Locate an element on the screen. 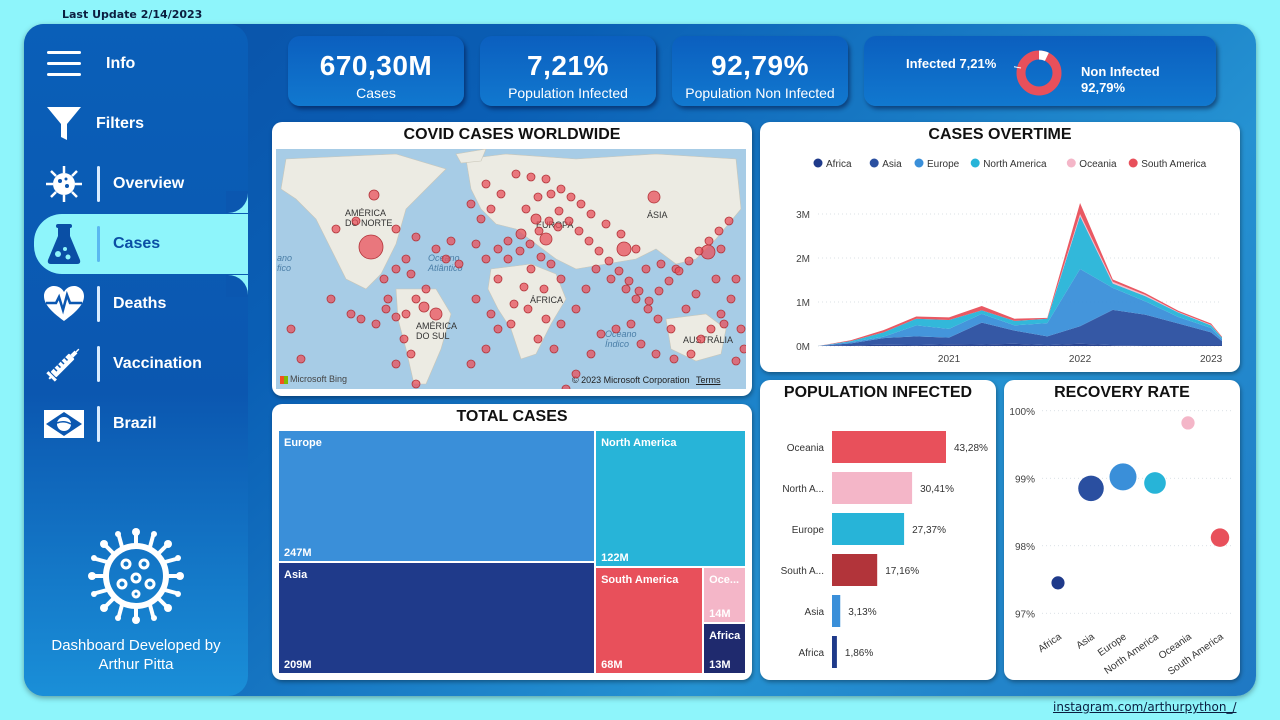  sidebar-item-vaccination: Vaccination is located at coordinates (136, 364).